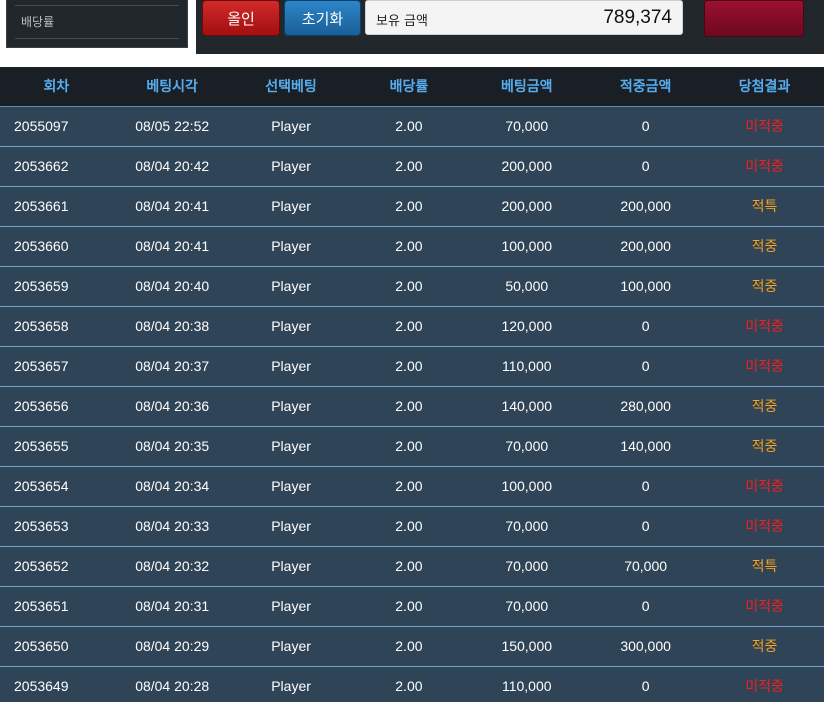 This screenshot has width=824, height=702. Describe the element at coordinates (56, 406) in the screenshot. I see `round-cell: 2053656` at that location.